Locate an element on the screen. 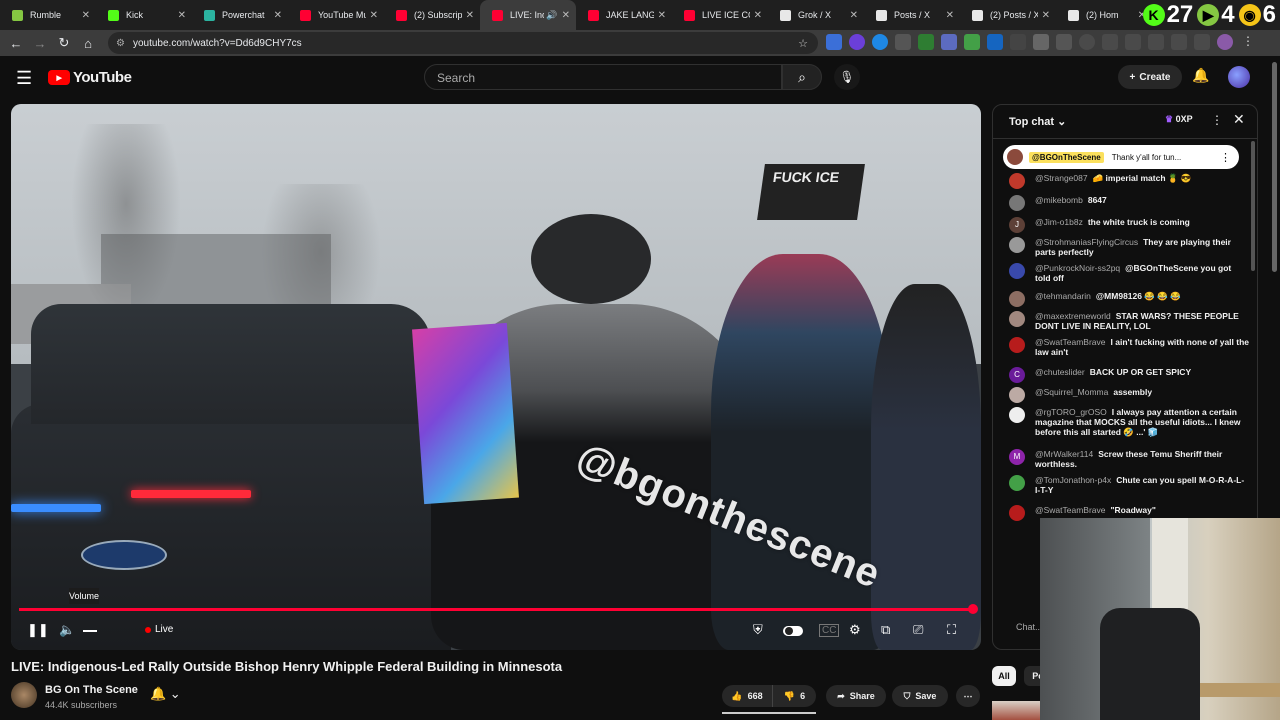  chat-mode-dropdown: Top chat ⌄ is located at coordinates (1037, 121).